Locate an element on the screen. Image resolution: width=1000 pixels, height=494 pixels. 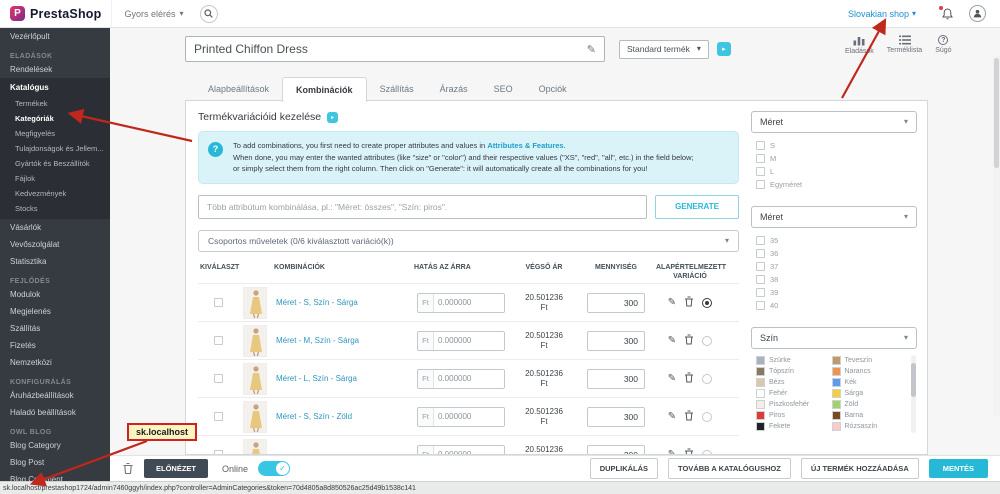
color-option: Tópszín is located at coordinates (793, 371).